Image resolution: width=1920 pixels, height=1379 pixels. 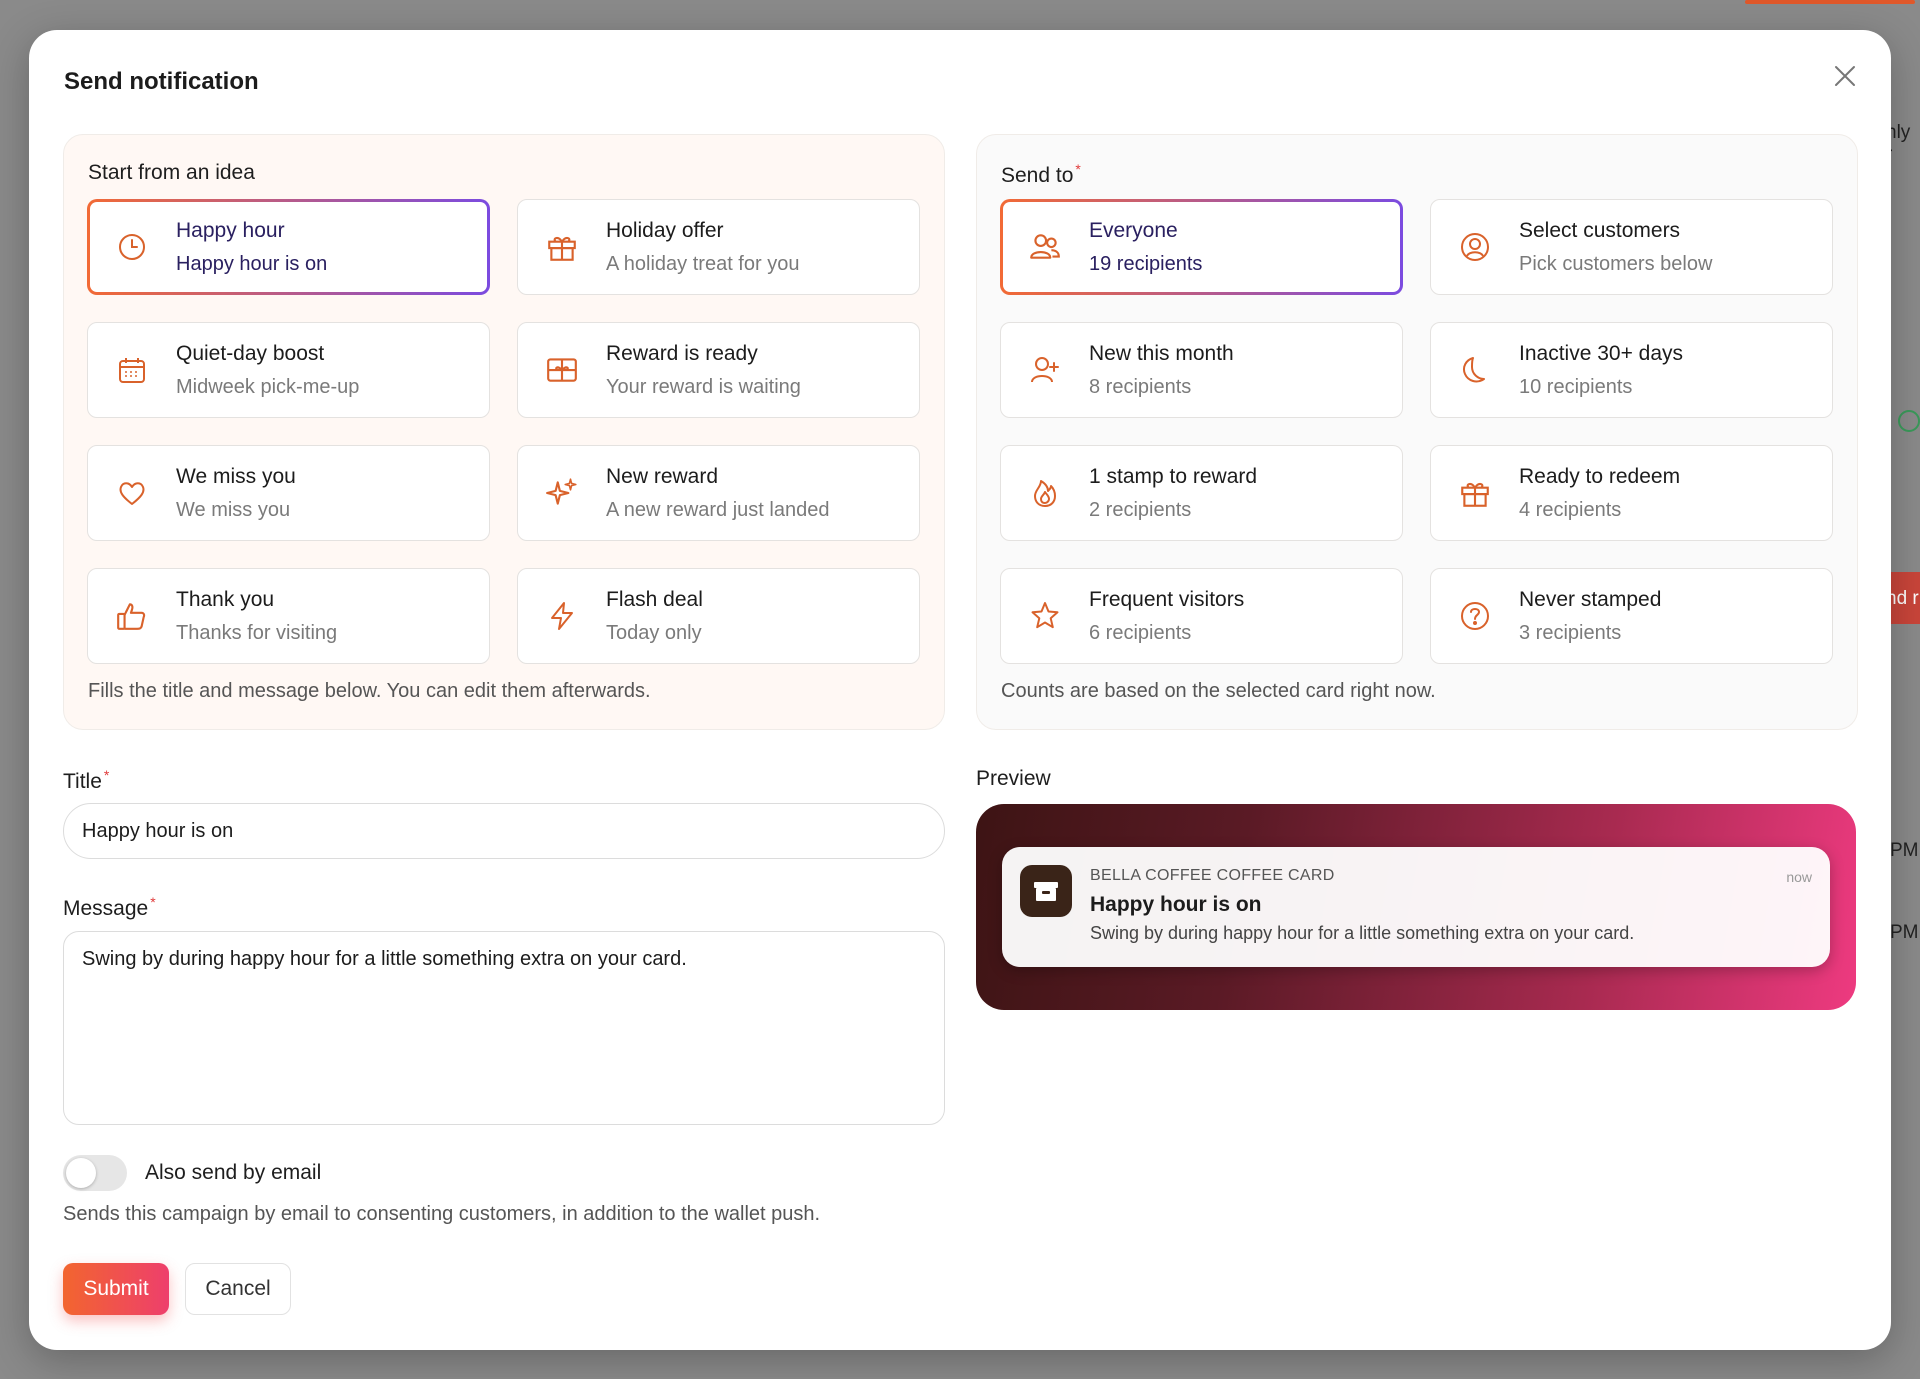 What do you see at coordinates (288, 616) in the screenshot?
I see `idea-thank-you: Thank you Thanks for visiting` at bounding box center [288, 616].